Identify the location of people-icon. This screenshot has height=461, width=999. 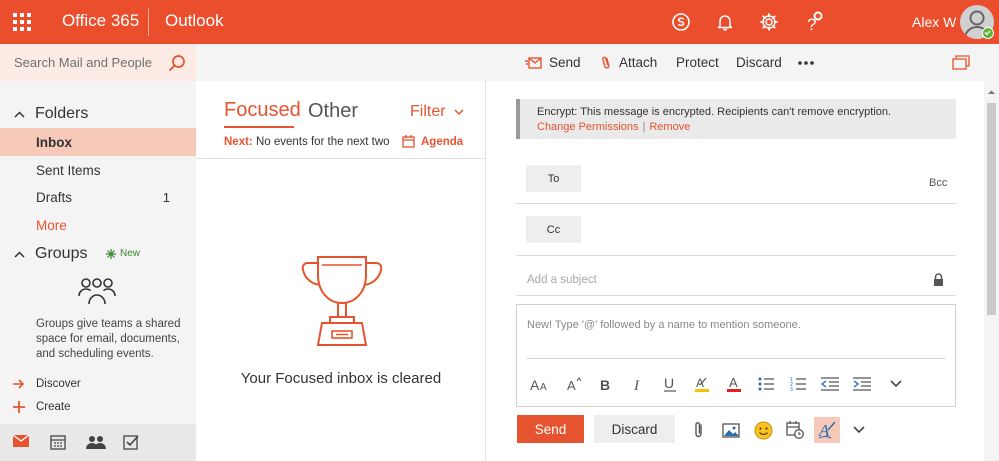
(96, 444).